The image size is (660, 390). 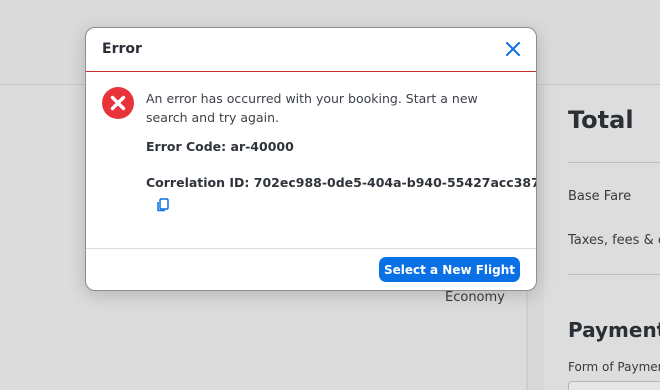 I want to click on dialog-title: Error, so click(x=122, y=49).